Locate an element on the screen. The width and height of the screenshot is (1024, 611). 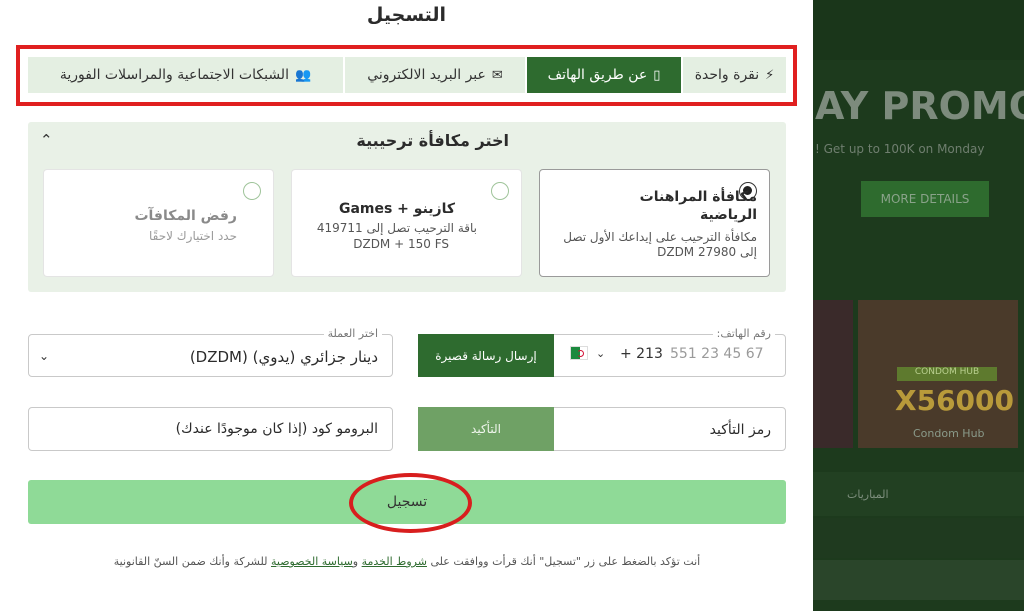
users-icon: 👥 is located at coordinates (303, 75).